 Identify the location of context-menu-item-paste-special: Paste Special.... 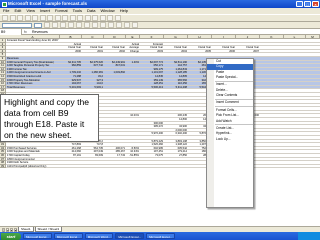
(230, 77).